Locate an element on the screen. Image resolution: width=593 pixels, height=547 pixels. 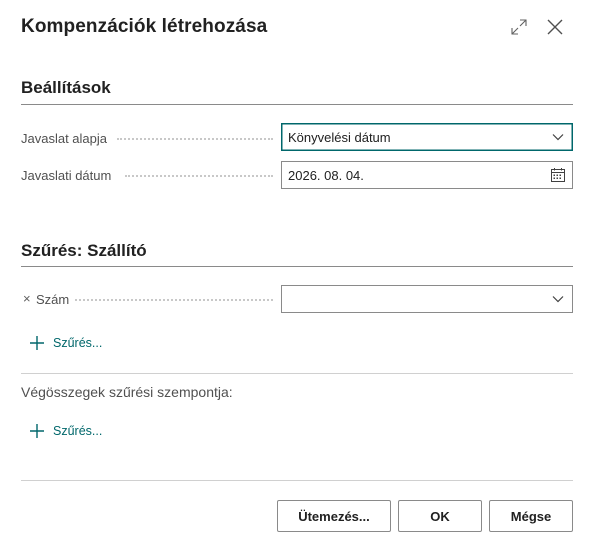
calendar-icon is located at coordinates (558, 175).